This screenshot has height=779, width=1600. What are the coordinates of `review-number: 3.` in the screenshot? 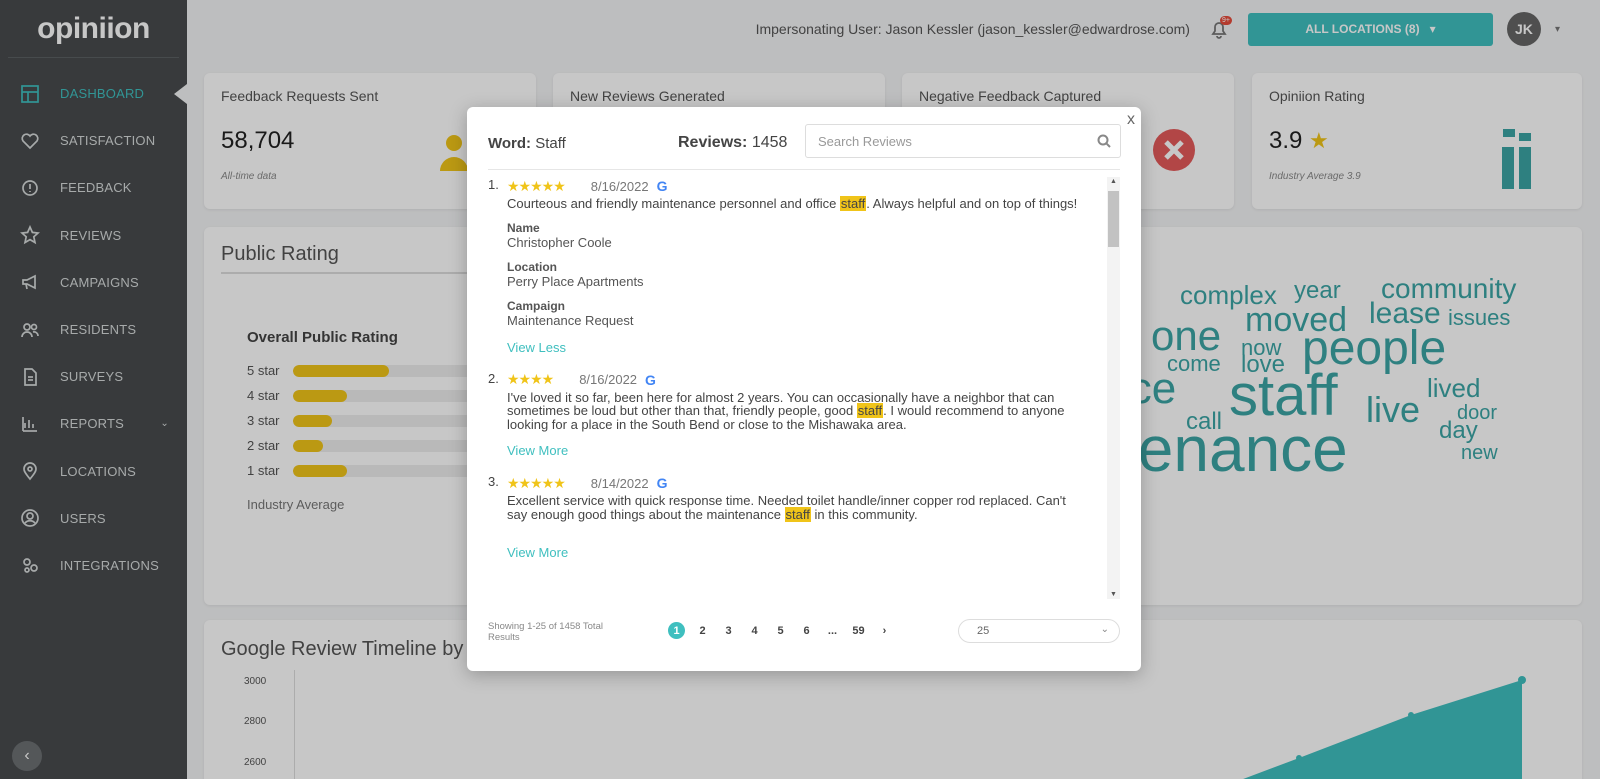 It's located at (493, 481).